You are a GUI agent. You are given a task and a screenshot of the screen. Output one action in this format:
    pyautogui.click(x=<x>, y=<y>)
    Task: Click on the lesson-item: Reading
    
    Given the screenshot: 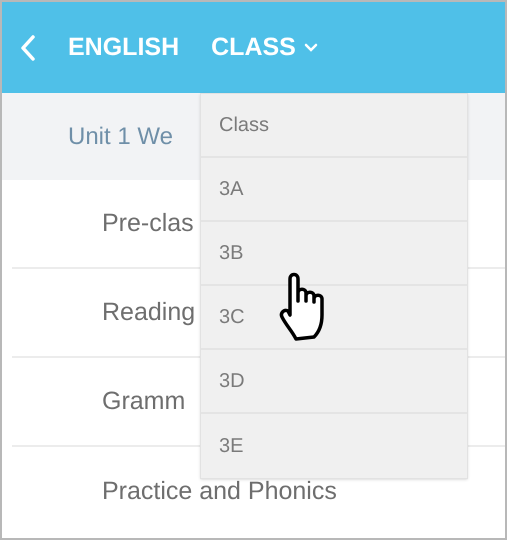 What is the action you would take?
    pyautogui.click(x=149, y=313)
    